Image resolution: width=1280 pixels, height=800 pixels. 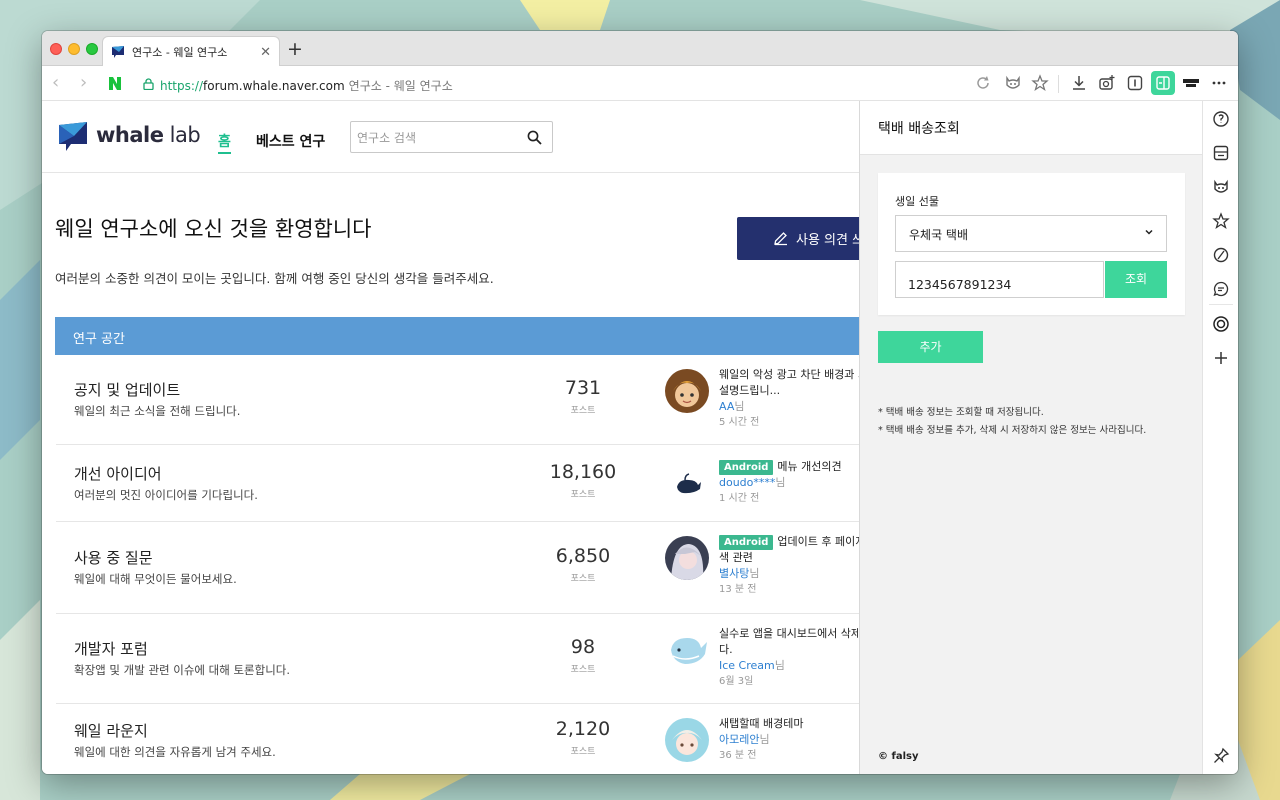 I want to click on logo-word-lab: lab, so click(x=182, y=135).